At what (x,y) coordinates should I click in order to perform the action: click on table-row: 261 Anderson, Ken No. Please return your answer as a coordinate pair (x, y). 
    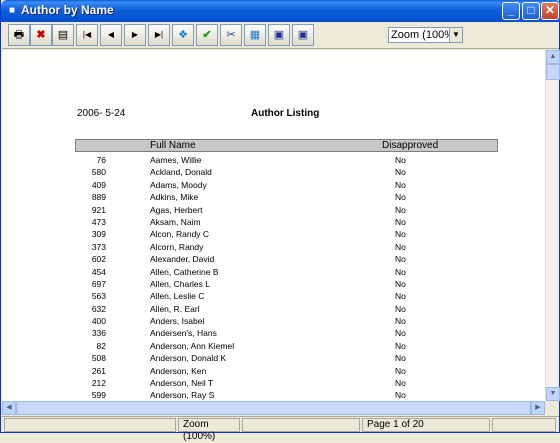
    Looking at the image, I should click on (273, 371).